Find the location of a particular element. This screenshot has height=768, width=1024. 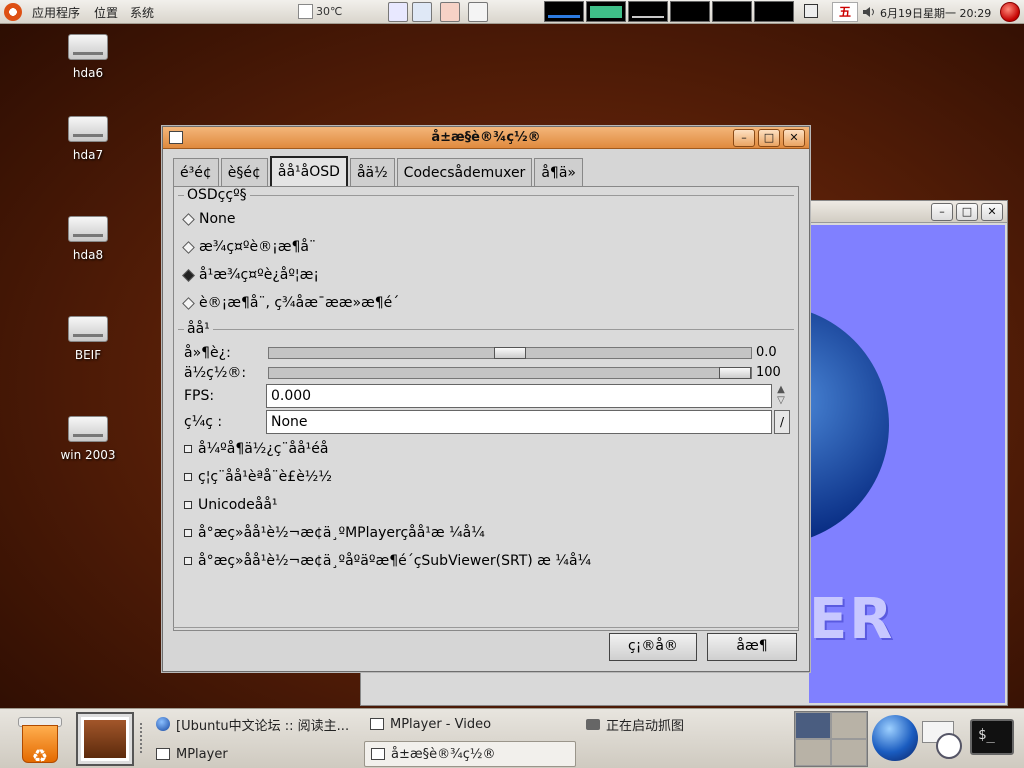

delay-label: å»¶è¿: is located at coordinates (207, 353).